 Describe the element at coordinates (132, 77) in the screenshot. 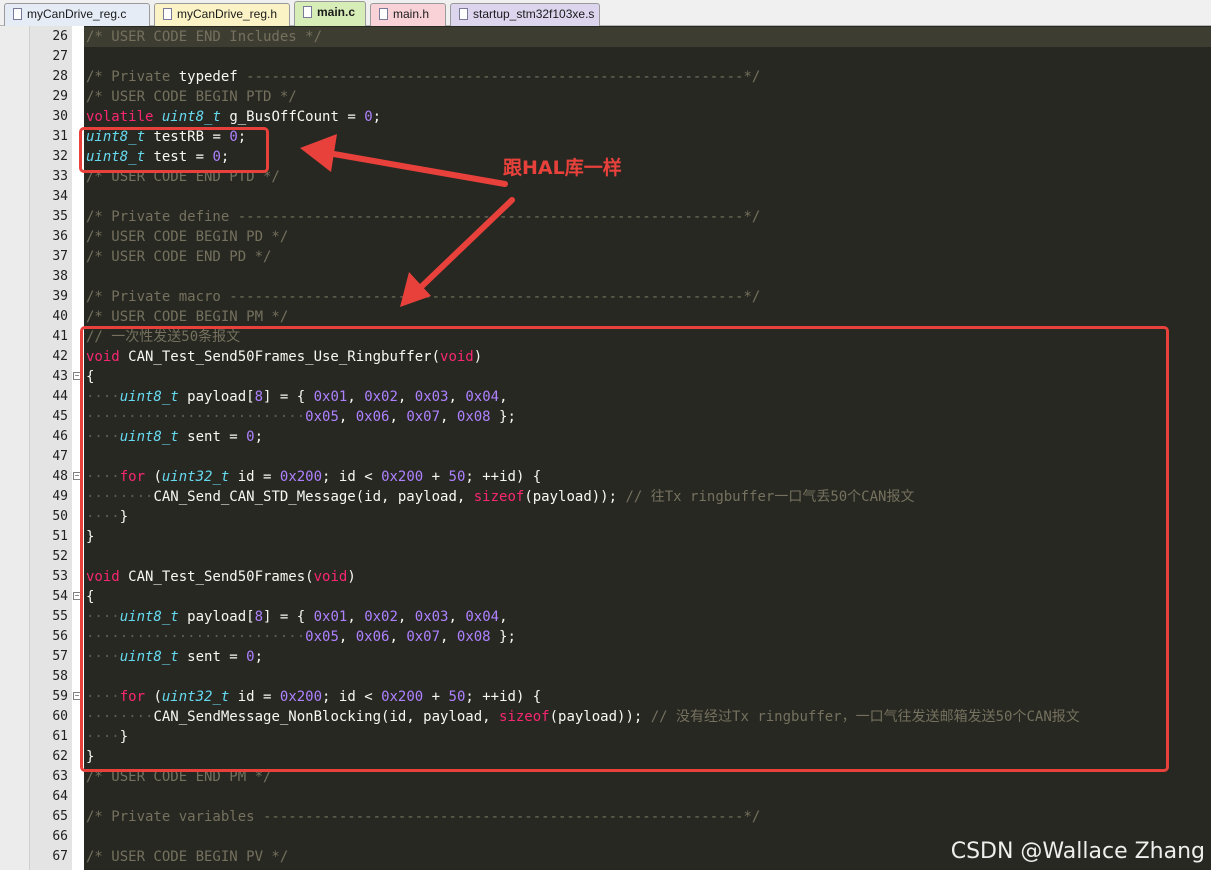

I see `code-token: /* Private` at that location.